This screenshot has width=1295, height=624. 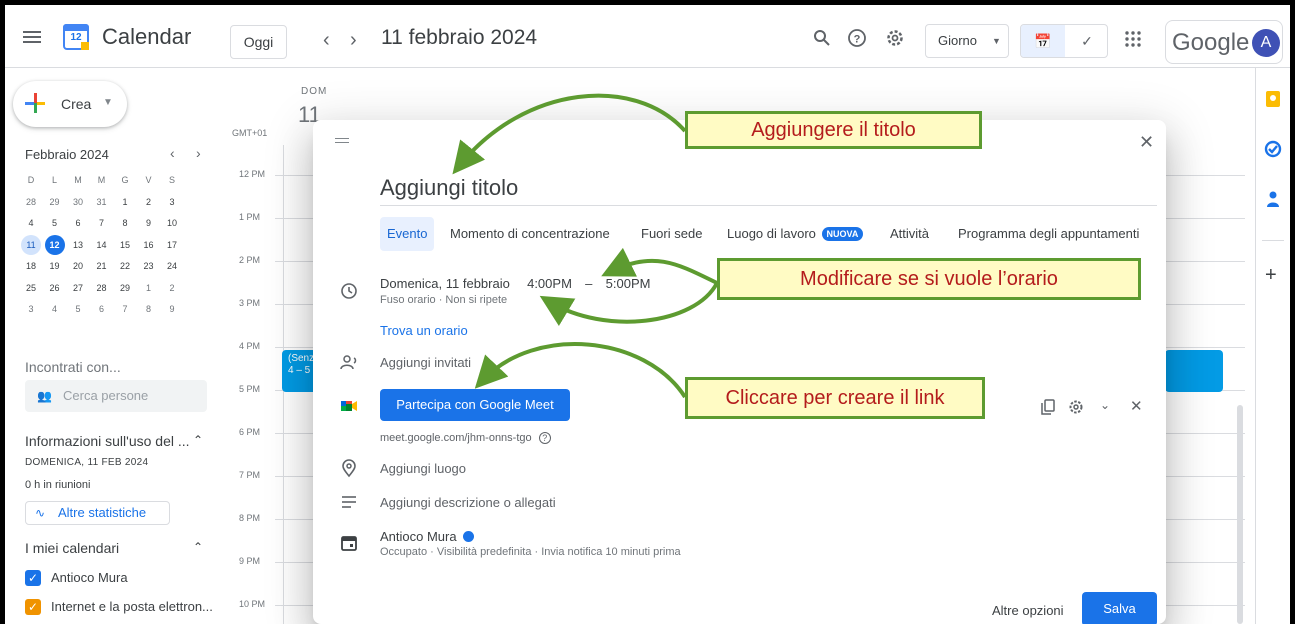 What do you see at coordinates (475, 405) in the screenshot?
I see `google-meet-button: Partecipa con Google Meet` at bounding box center [475, 405].